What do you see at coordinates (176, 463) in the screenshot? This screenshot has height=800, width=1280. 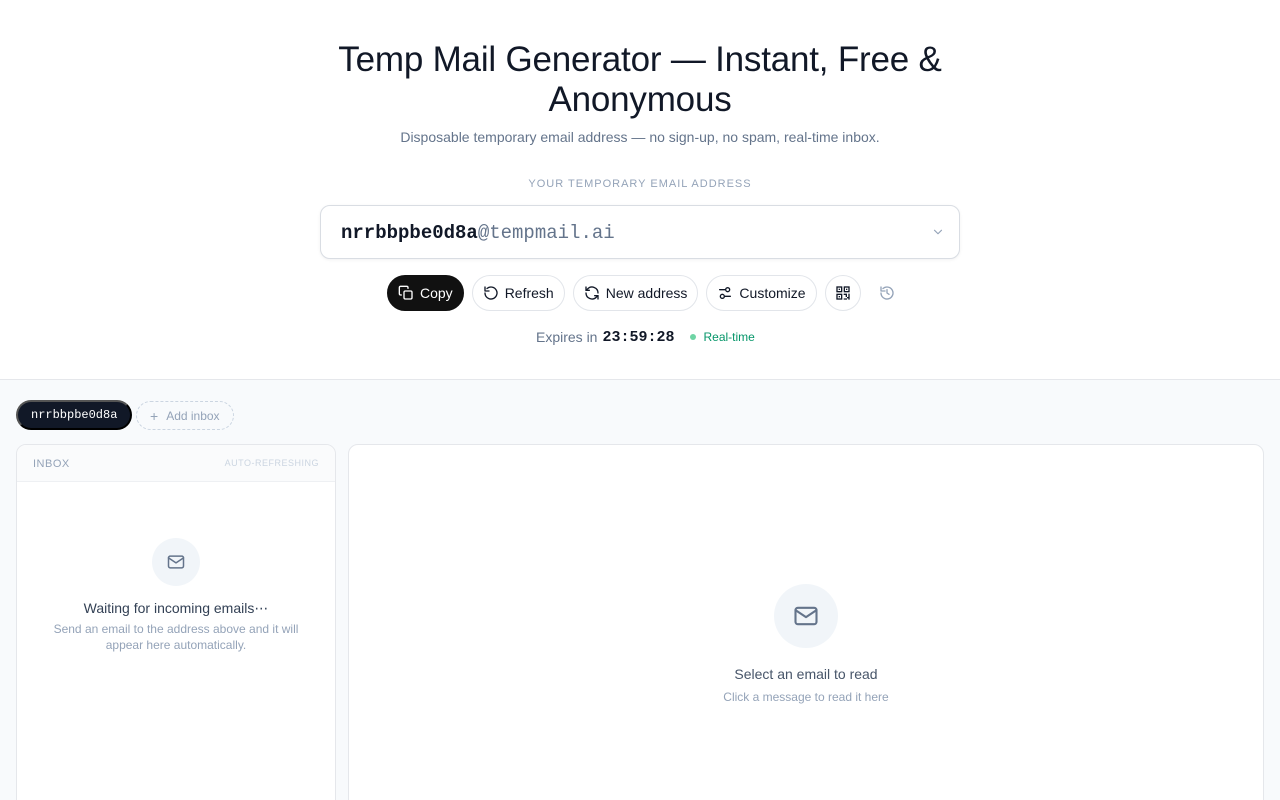 I see `inbox-header: INBOX AUTO-REFRESHING` at bounding box center [176, 463].